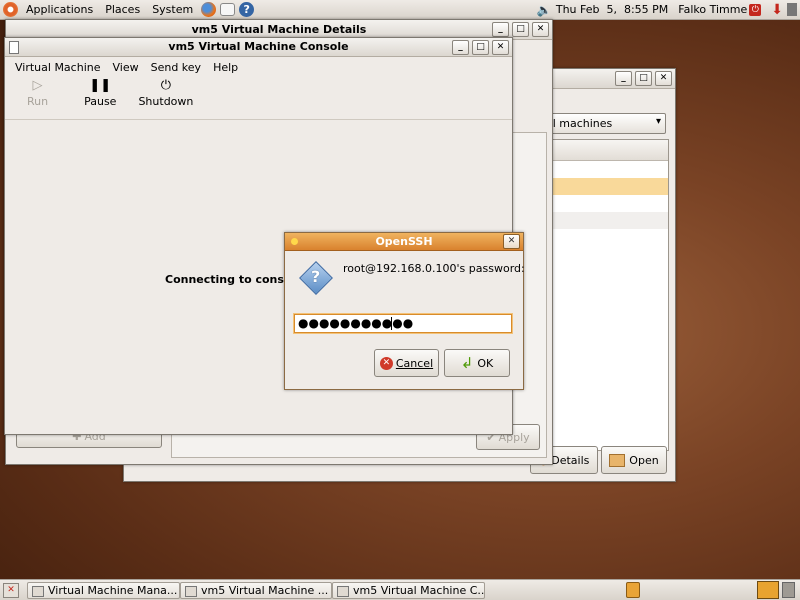 Image resolution: width=800 pixels, height=600 pixels. What do you see at coordinates (634, 460) in the screenshot?
I see `open-button: Open` at bounding box center [634, 460].